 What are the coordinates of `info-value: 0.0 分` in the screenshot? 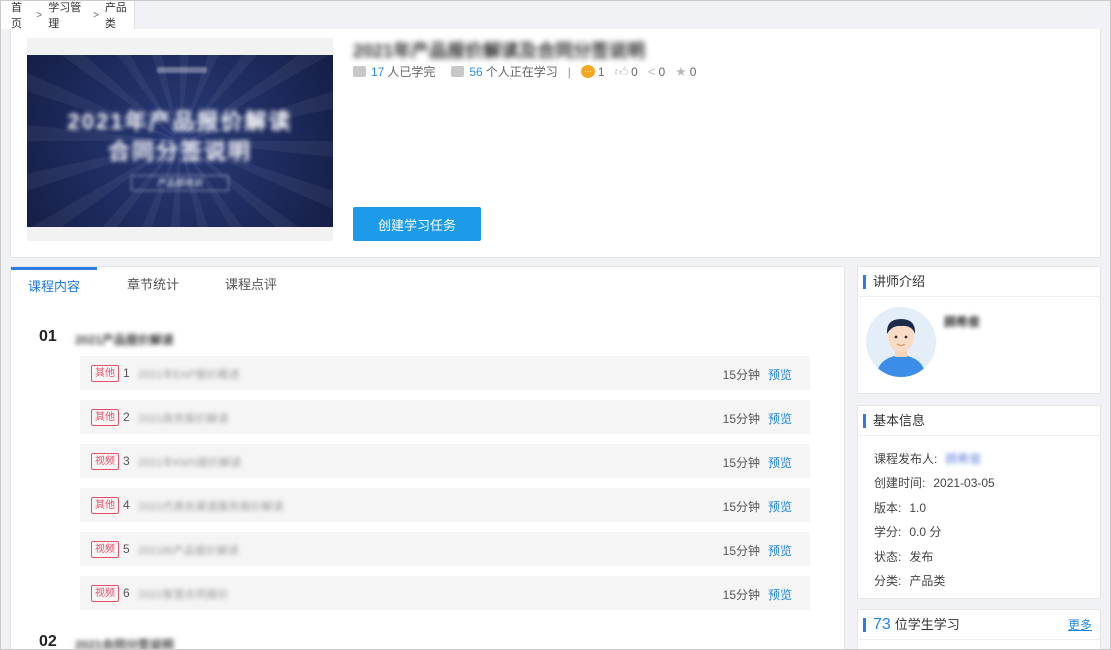 It's located at (925, 532).